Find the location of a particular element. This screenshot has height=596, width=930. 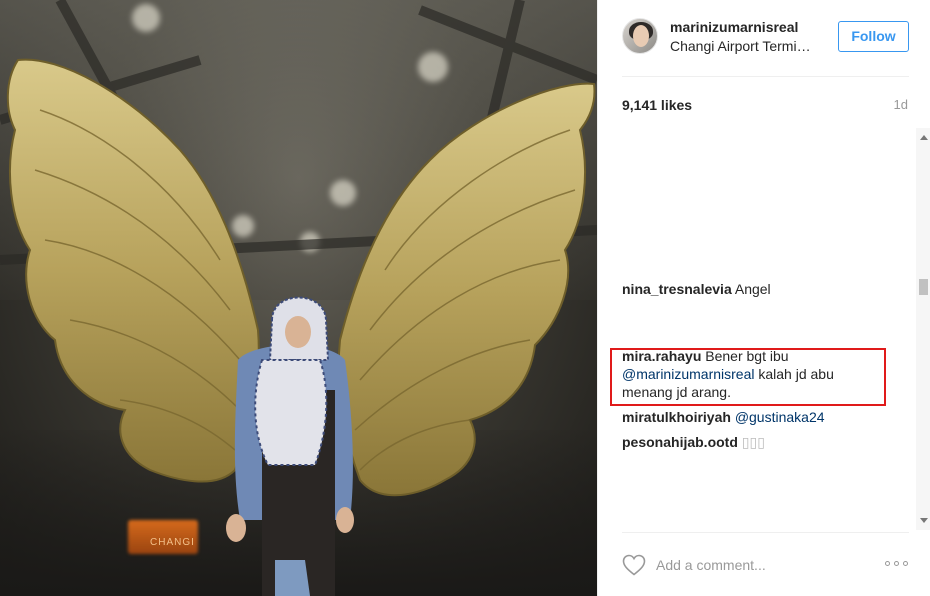

scroll-down-arrow-icon is located at coordinates (924, 520).